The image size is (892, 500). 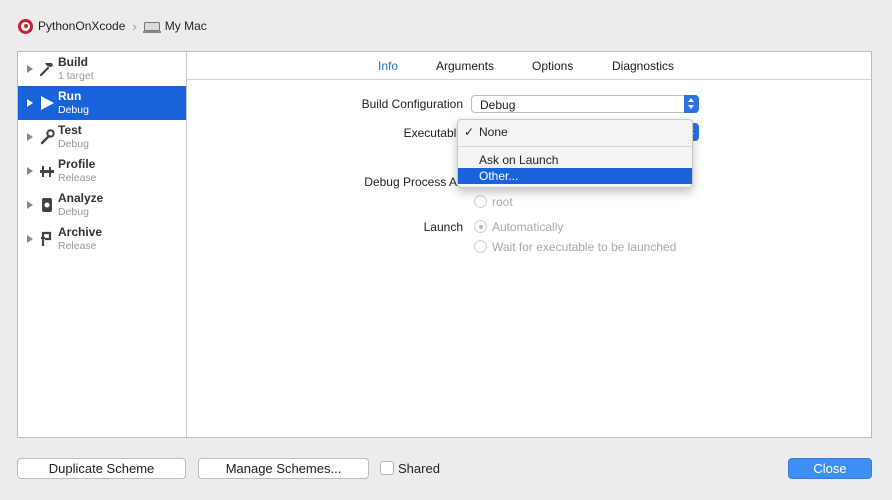 What do you see at coordinates (47, 69) in the screenshot?
I see `hammer-icon` at bounding box center [47, 69].